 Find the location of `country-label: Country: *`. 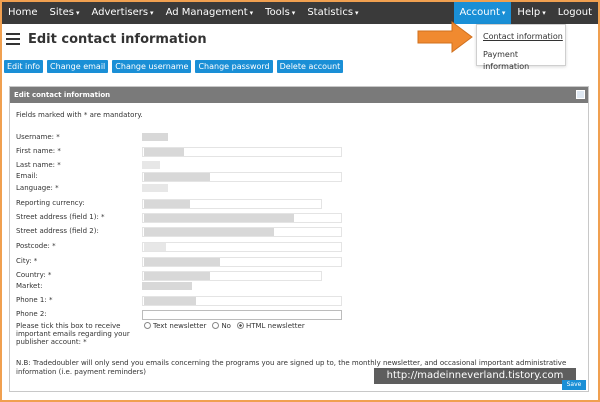

country-label: Country: * is located at coordinates (34, 275).